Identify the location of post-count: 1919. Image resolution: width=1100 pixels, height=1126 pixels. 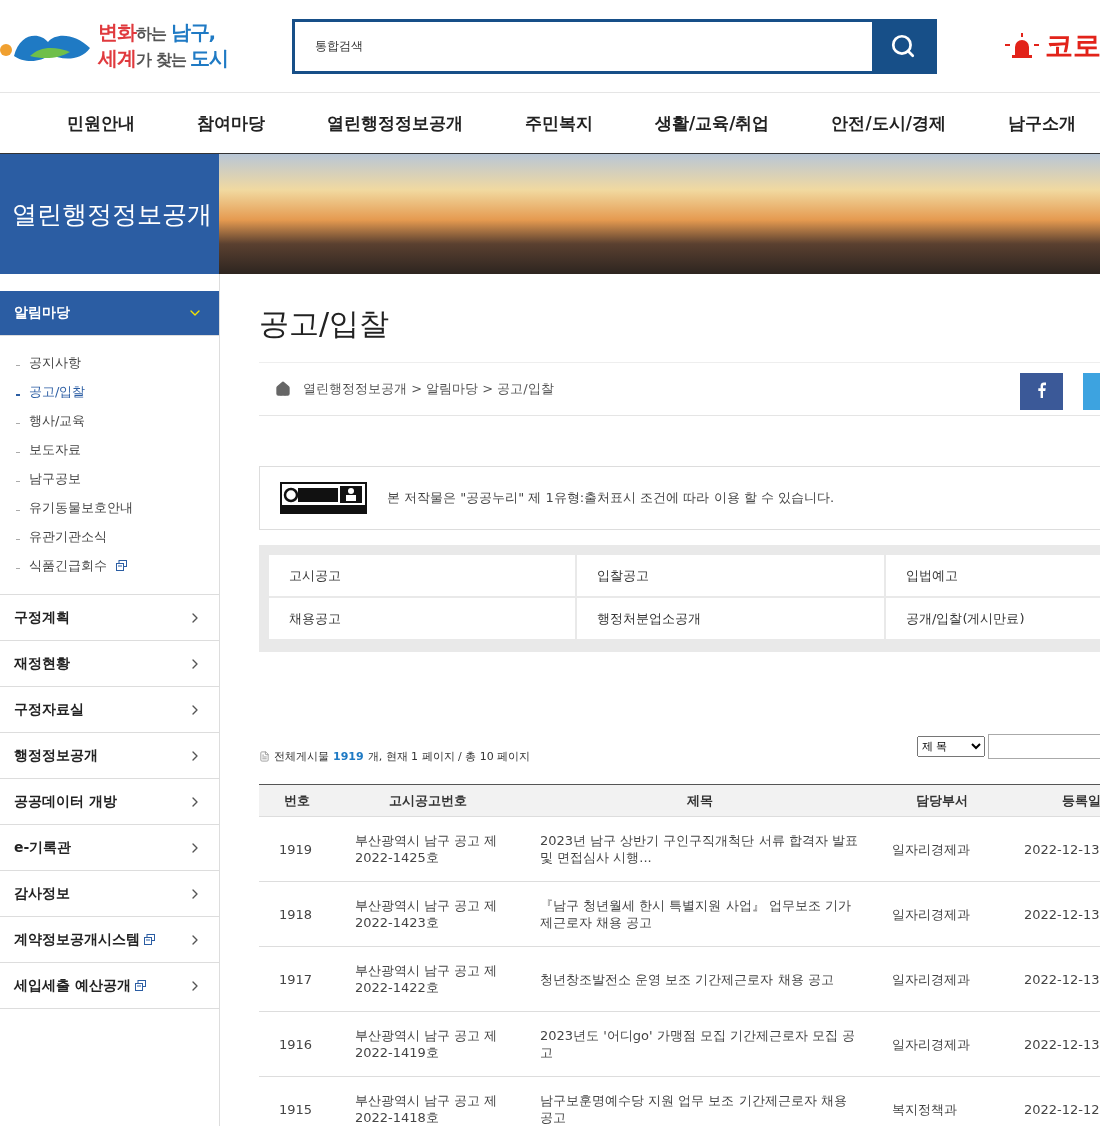
(348, 756).